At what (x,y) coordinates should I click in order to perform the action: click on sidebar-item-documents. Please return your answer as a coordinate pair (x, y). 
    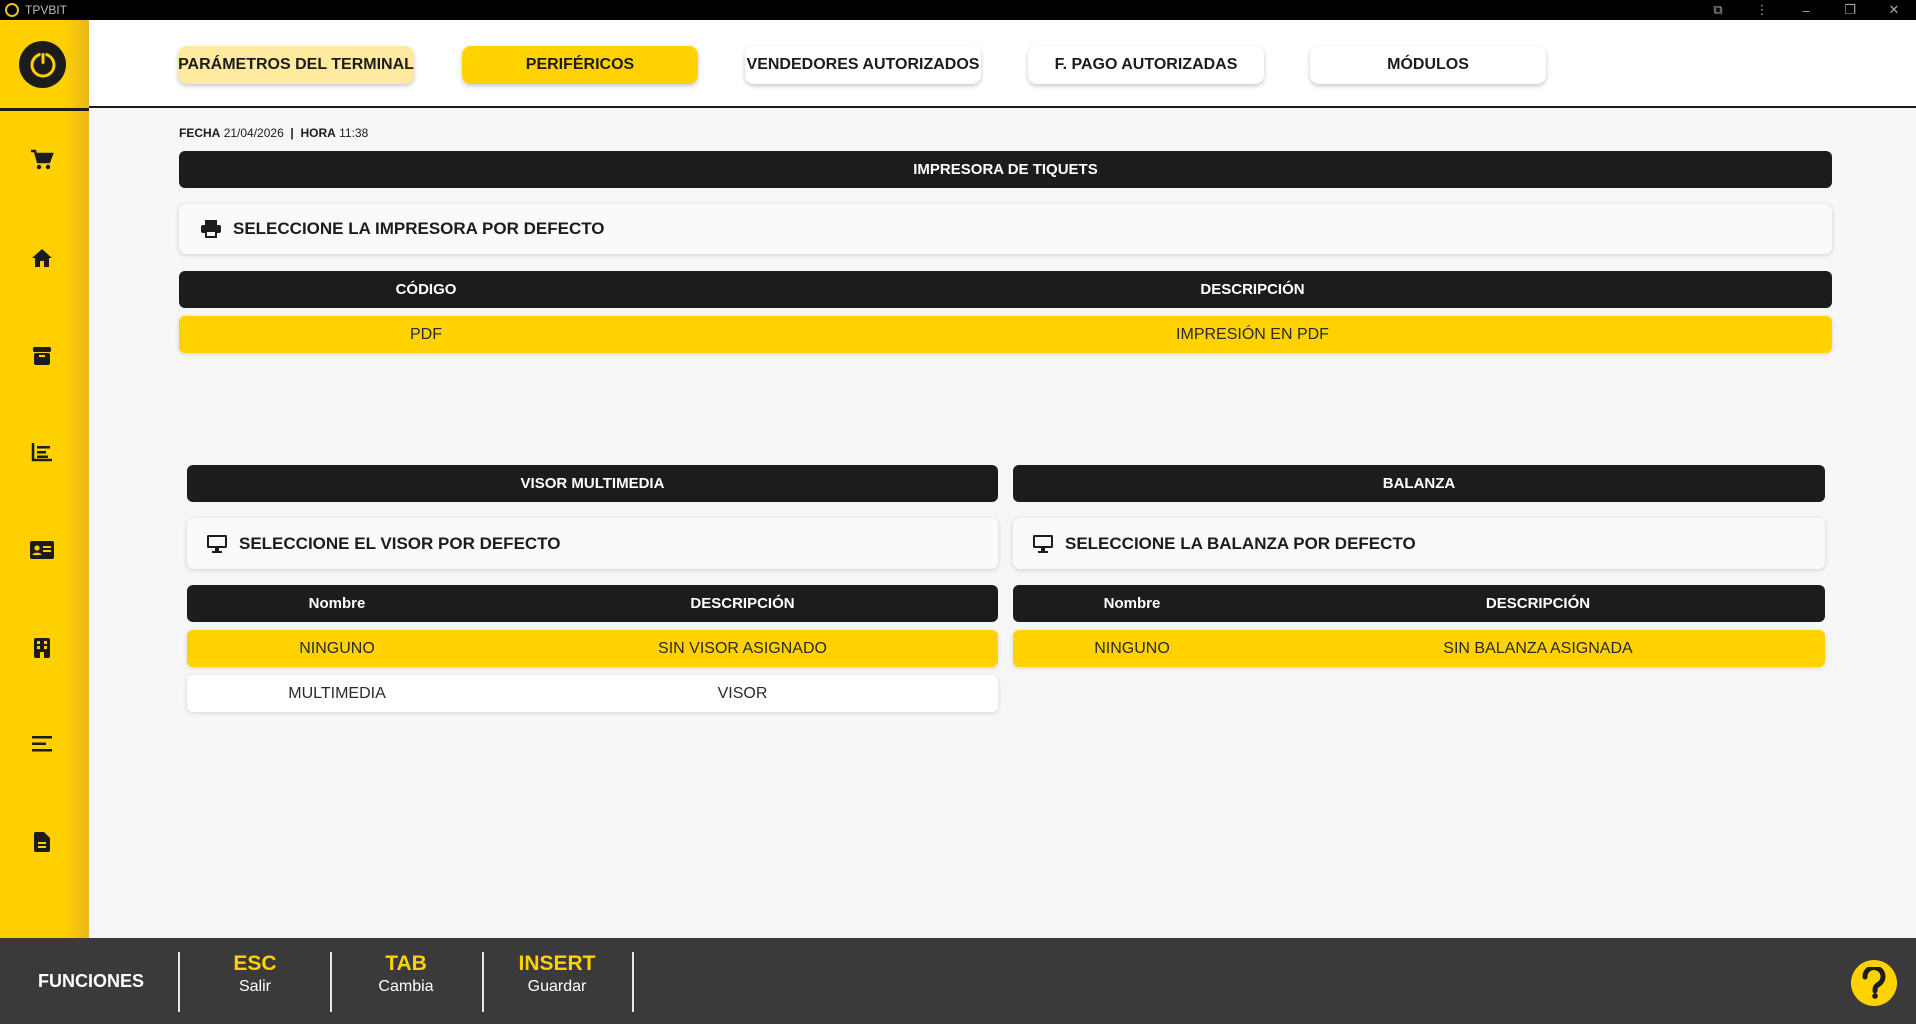
    Looking at the image, I should click on (42, 842).